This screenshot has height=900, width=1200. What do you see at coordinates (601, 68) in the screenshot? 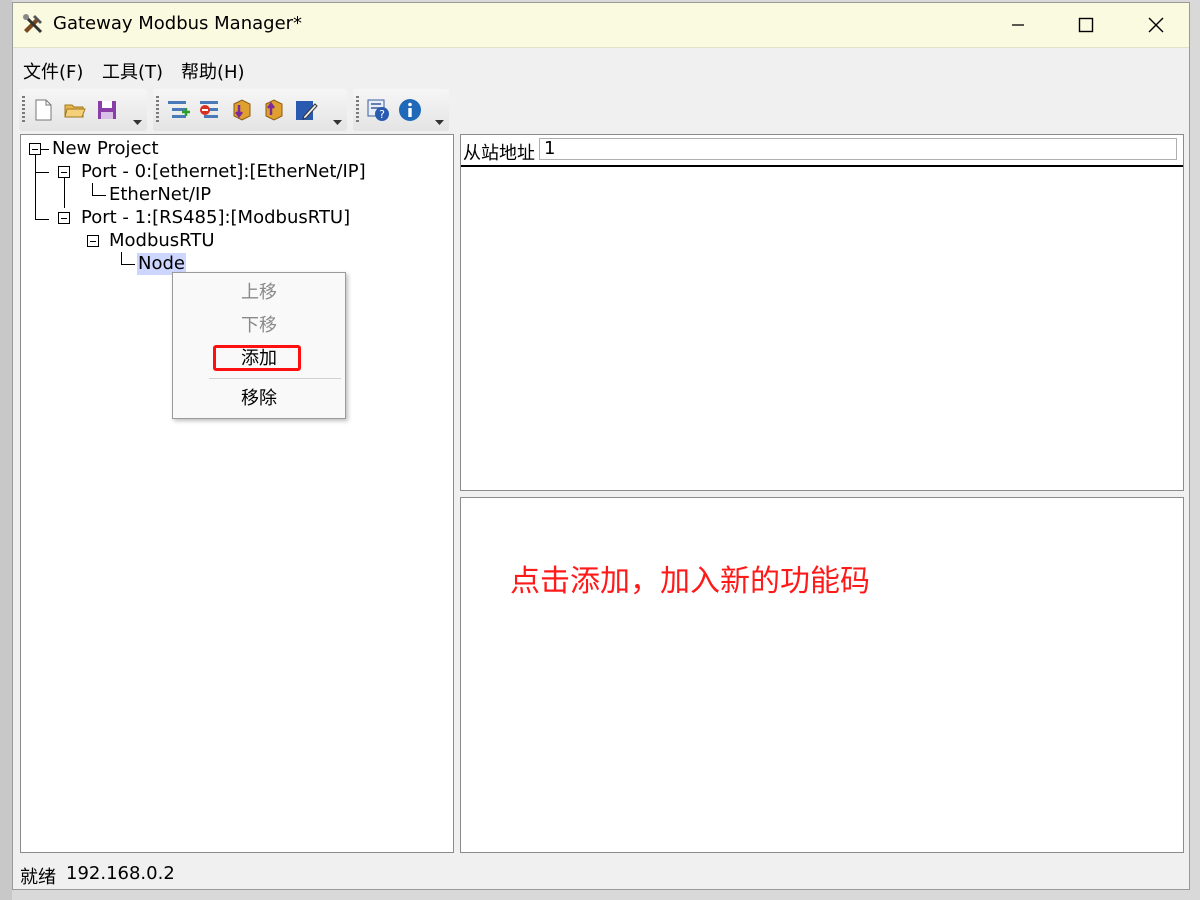
I see `menu-bar: 文件(F) 工具(T) 帮助(H)` at bounding box center [601, 68].